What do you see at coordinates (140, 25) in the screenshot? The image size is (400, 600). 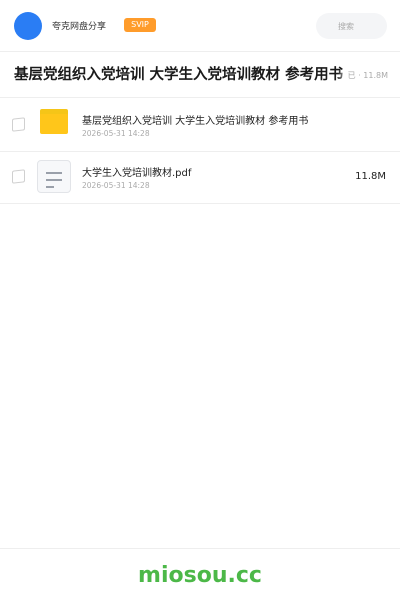 I see `svip-badge: SVIP` at bounding box center [140, 25].